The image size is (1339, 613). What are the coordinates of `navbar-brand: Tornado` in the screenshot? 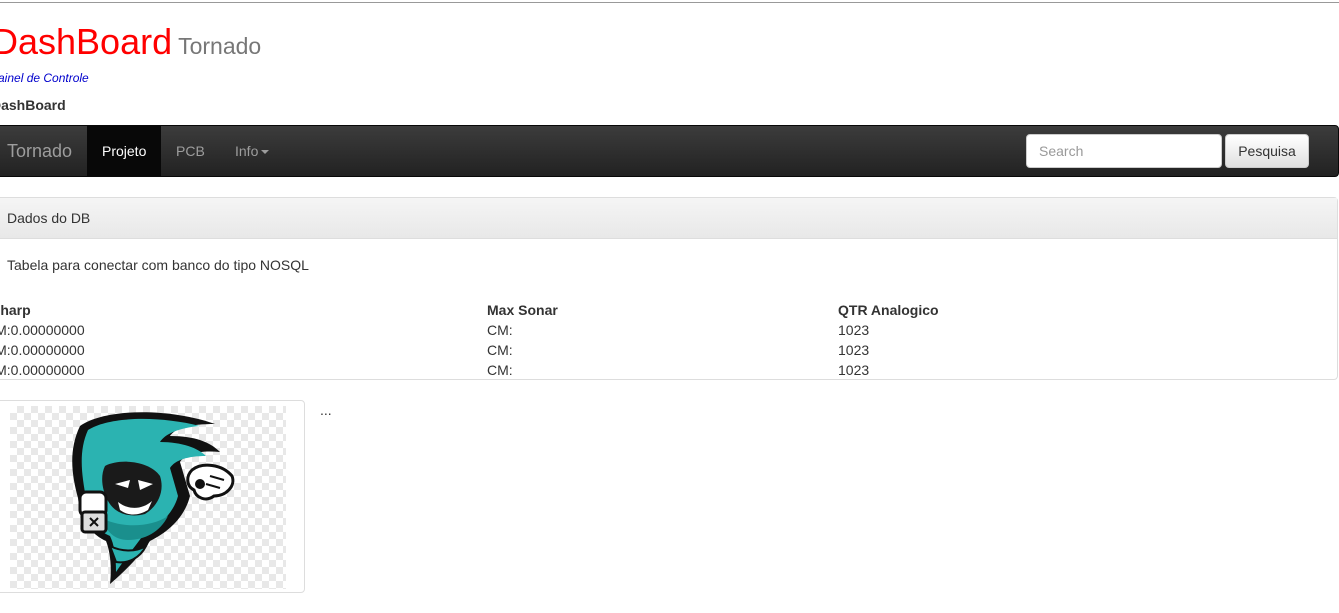 It's located at (39, 151).